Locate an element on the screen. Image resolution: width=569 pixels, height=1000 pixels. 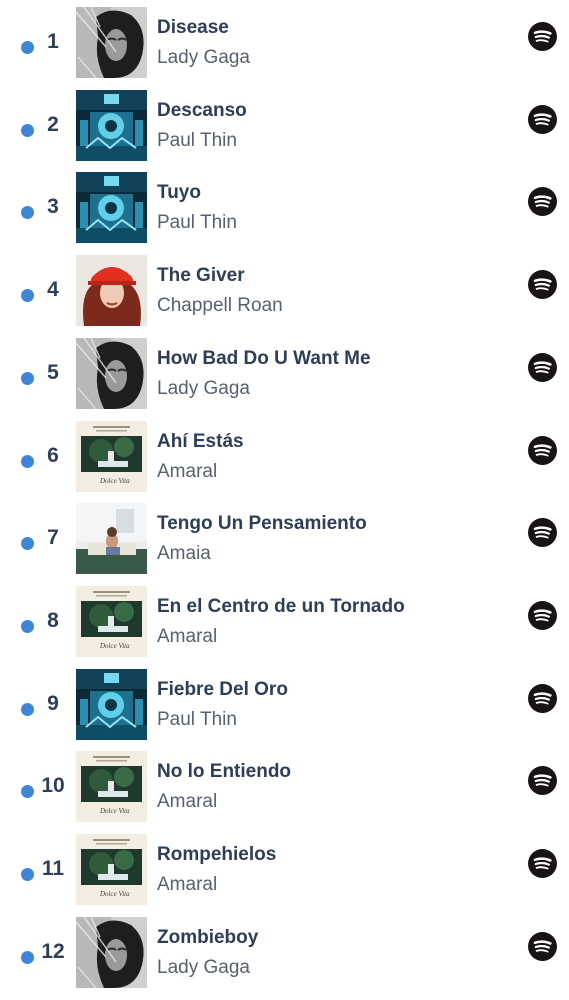
track-rank: 5 is located at coordinates (53, 372).